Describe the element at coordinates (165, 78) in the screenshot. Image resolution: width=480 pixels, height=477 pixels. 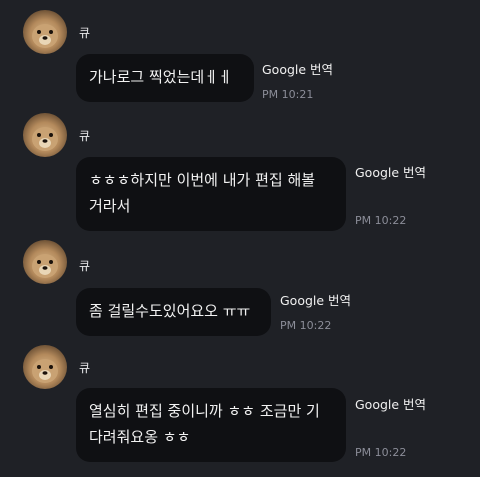
I see `message-bubble: 가나로그 찍었는데ㅔㅔ` at that location.